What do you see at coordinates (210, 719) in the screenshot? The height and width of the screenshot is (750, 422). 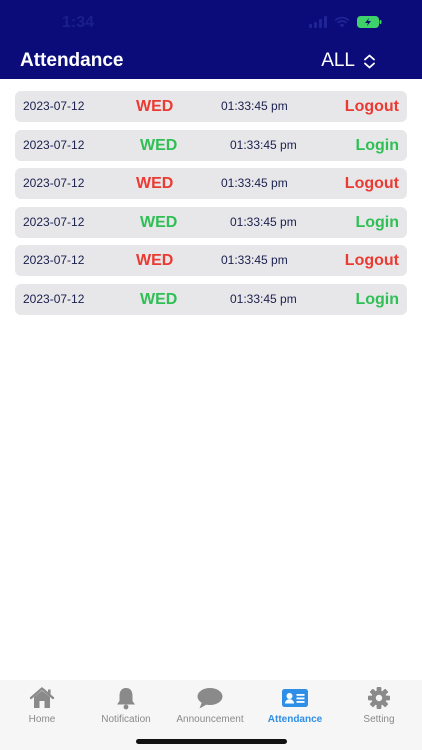 I see `tab-label: Announcement` at bounding box center [210, 719].